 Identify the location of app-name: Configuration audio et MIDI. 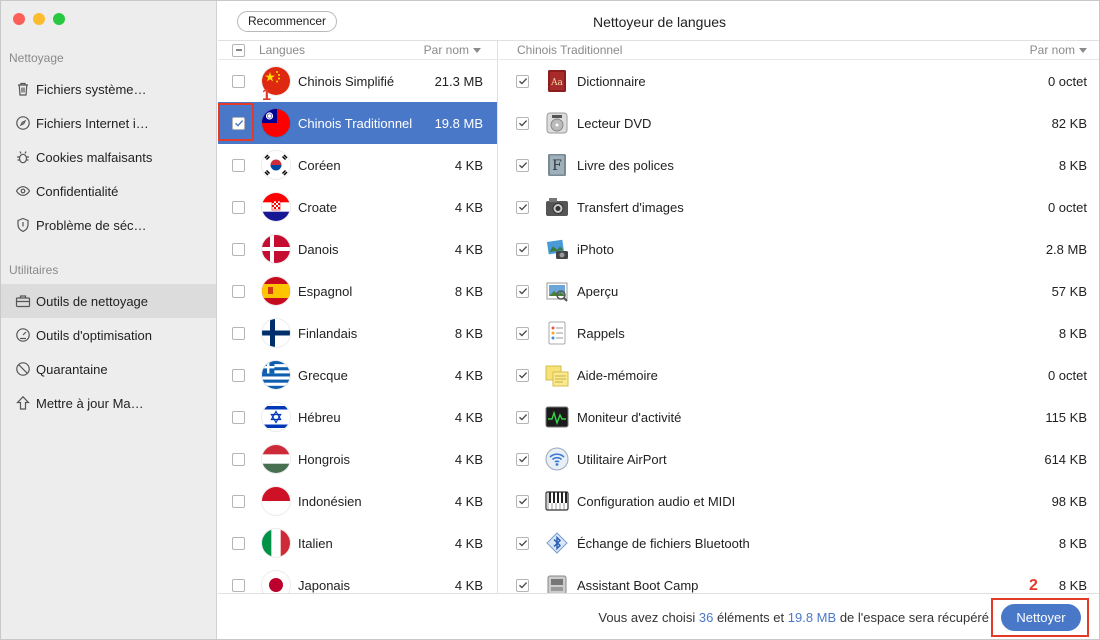
(656, 501).